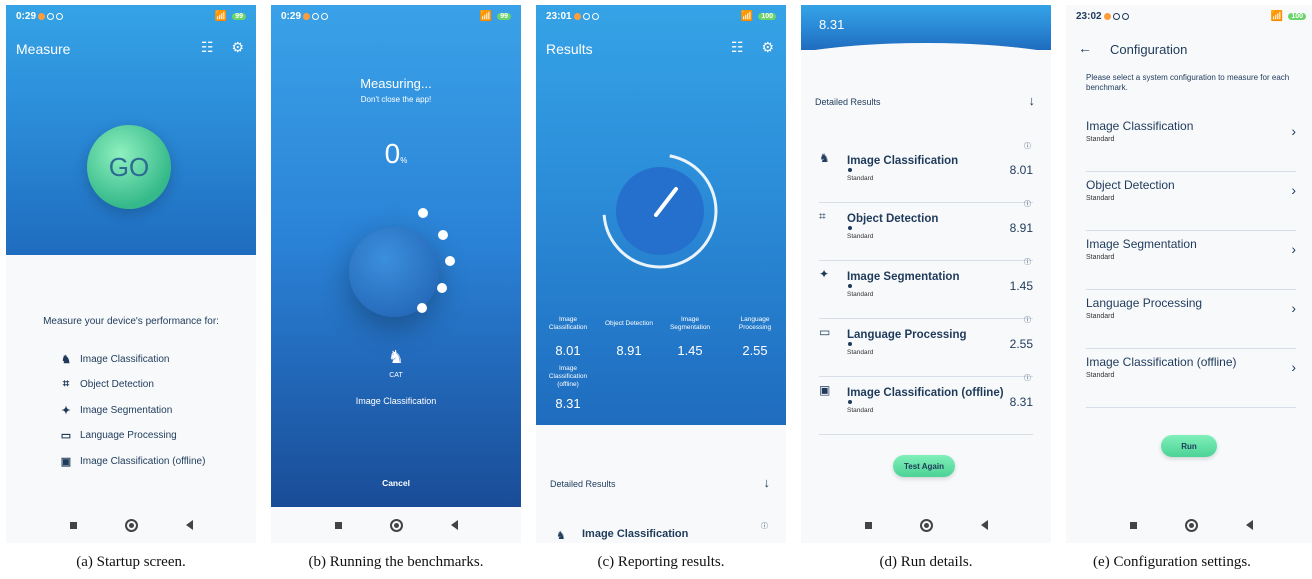 Image resolution: width=1312 pixels, height=579 pixels. Describe the element at coordinates (396, 483) in the screenshot. I see `cancel-button: Cancel` at that location.